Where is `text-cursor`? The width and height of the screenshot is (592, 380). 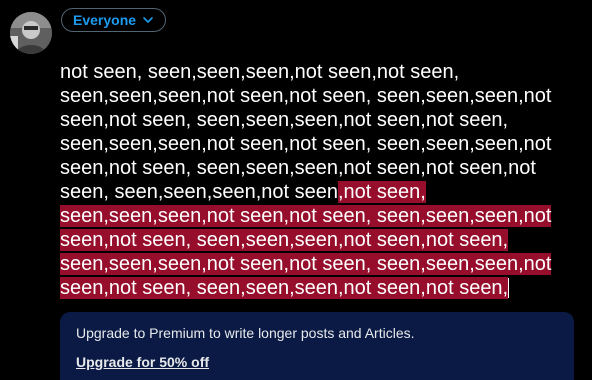 text-cursor is located at coordinates (509, 288).